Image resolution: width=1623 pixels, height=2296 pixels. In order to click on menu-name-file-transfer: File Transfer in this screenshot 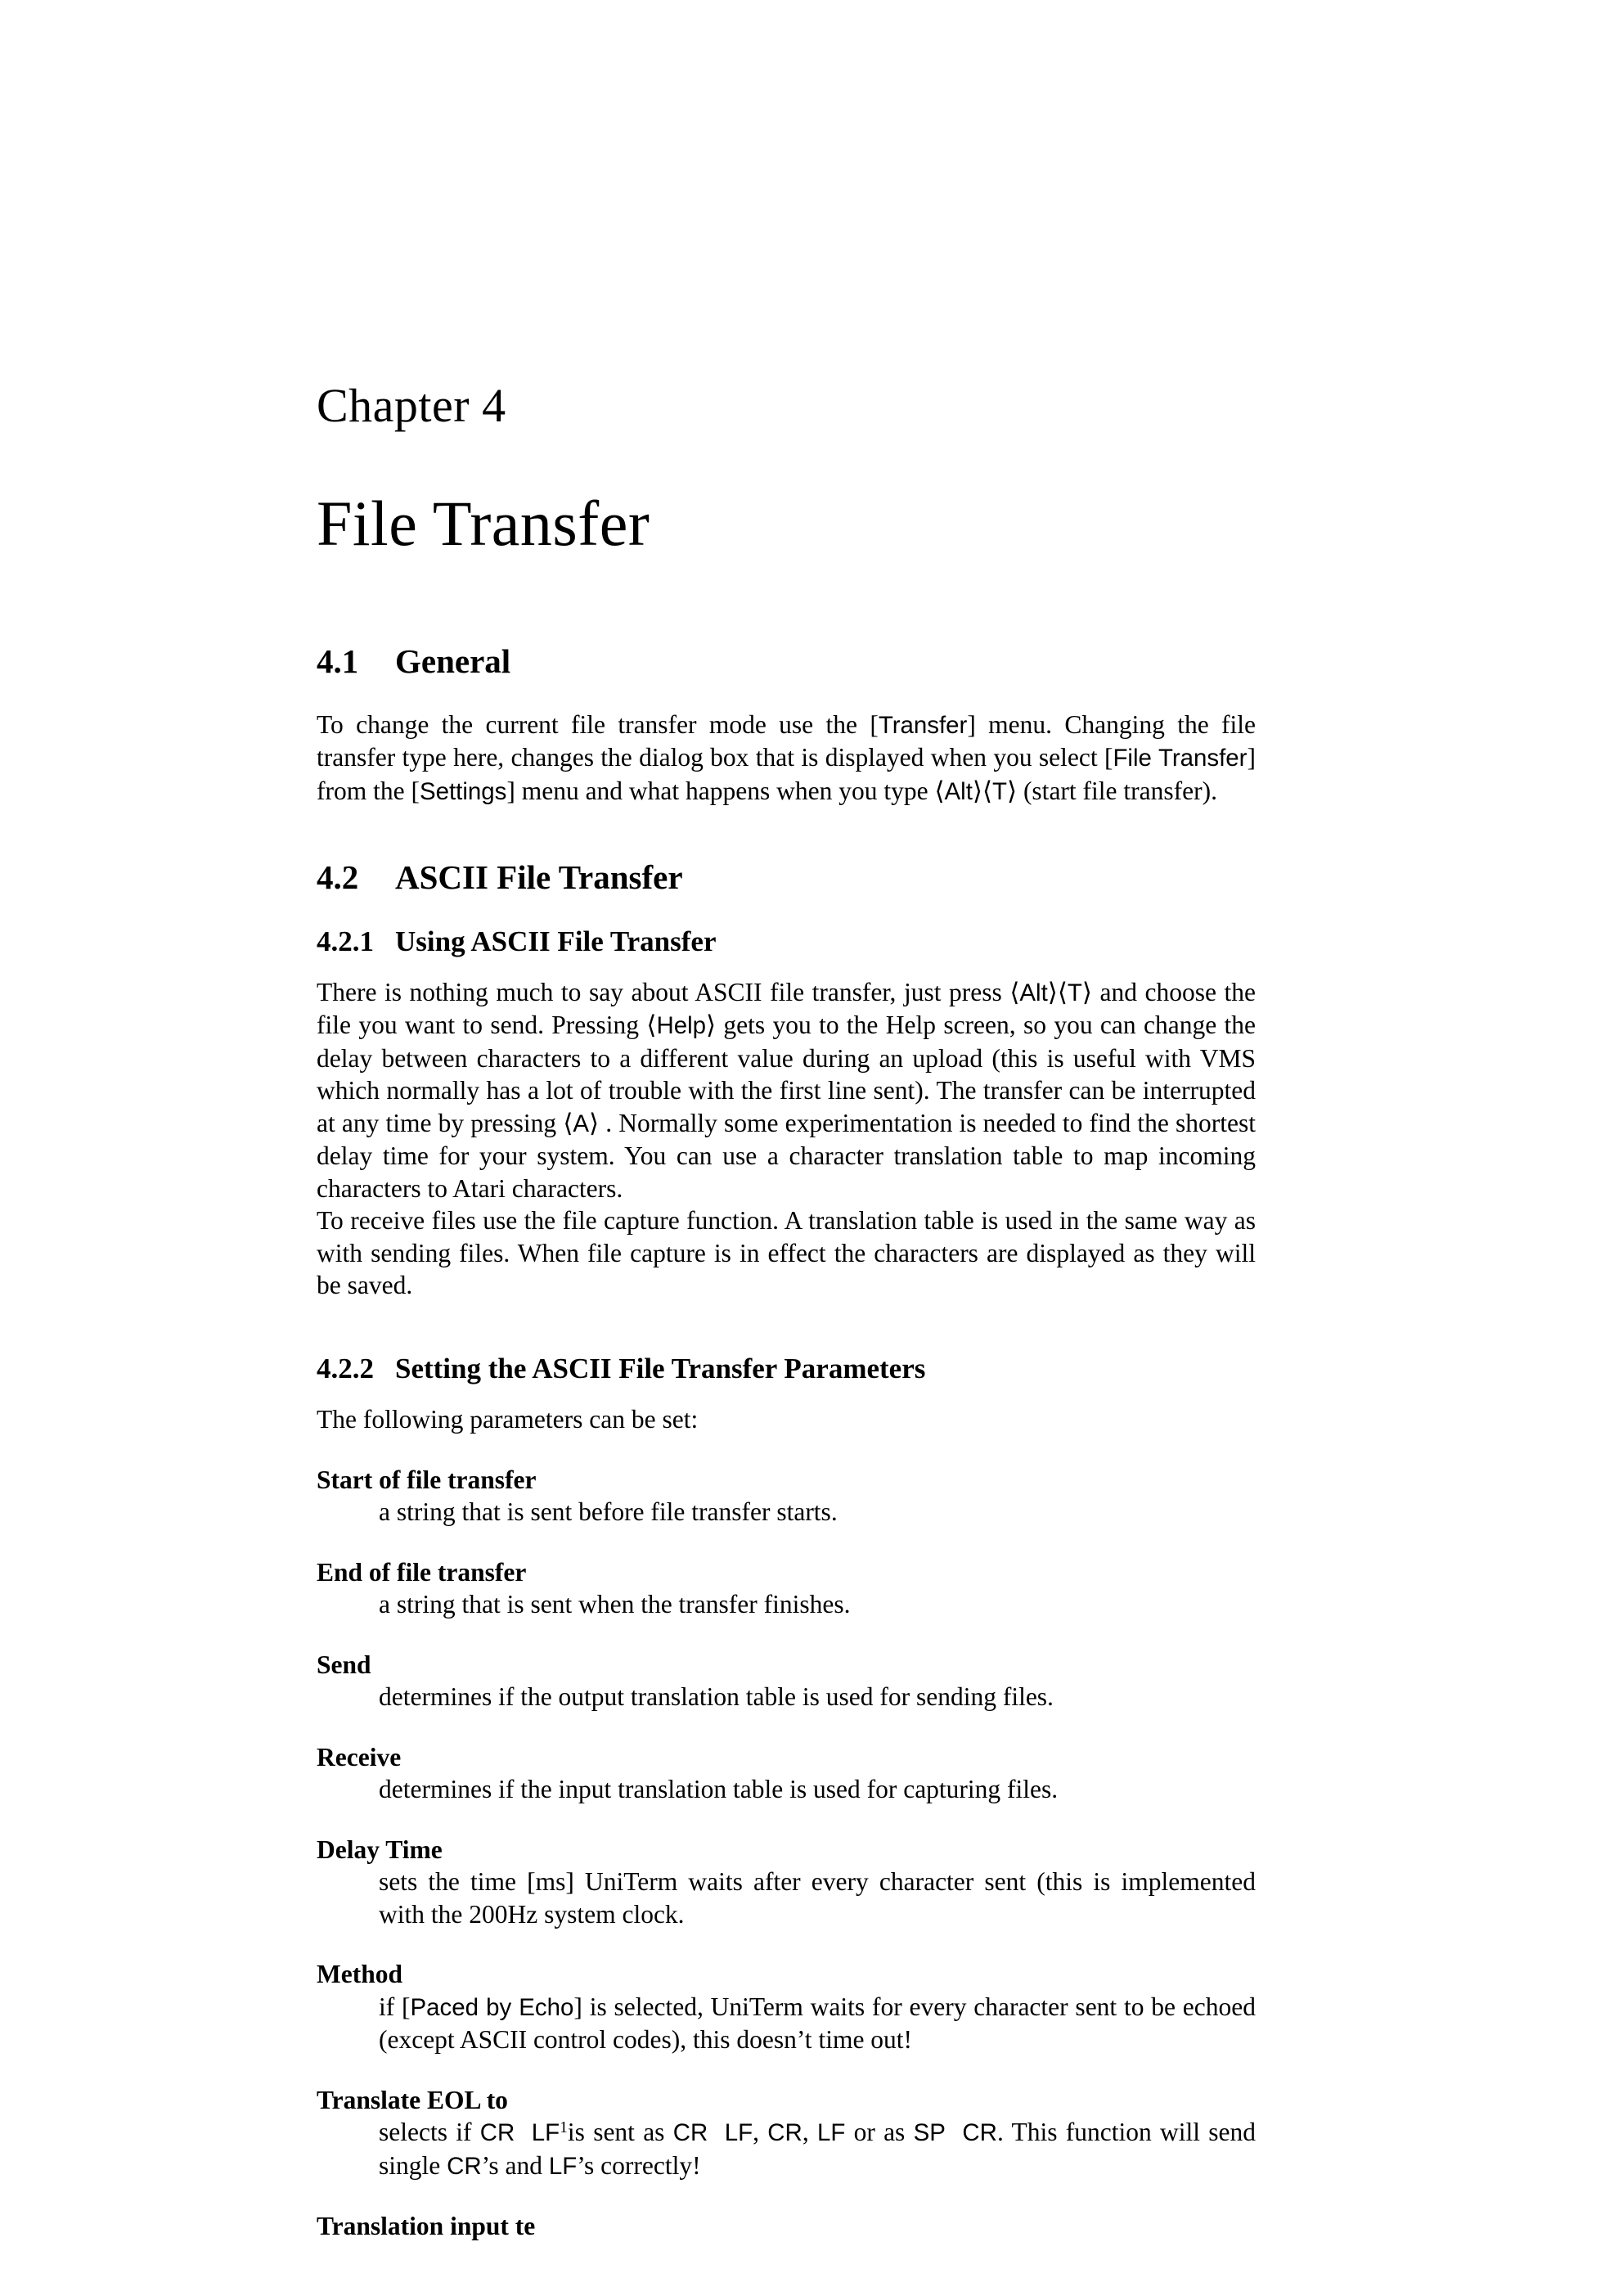, I will do `click(1180, 758)`.